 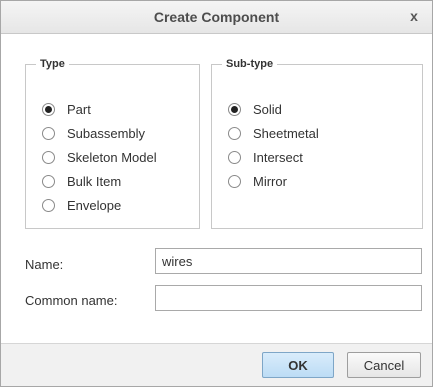 I want to click on ok-button: OK, so click(x=298, y=365).